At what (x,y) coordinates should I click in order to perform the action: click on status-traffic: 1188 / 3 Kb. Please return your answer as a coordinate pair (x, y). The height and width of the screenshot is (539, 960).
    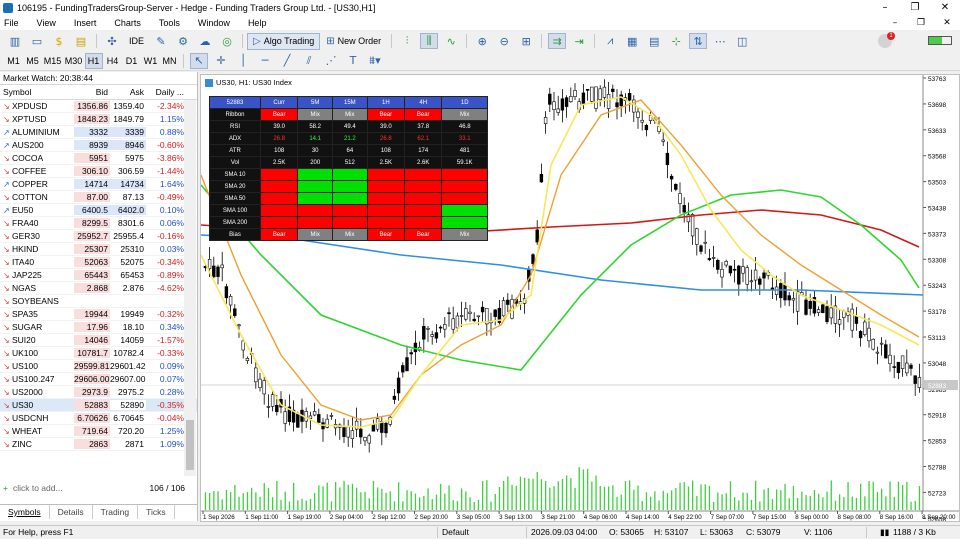
    Looking at the image, I should click on (914, 532).